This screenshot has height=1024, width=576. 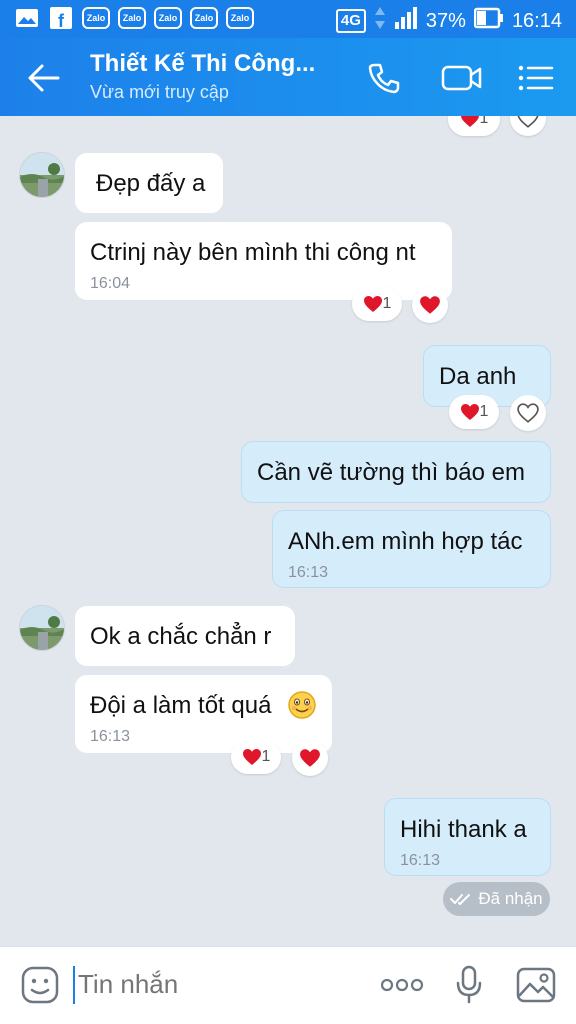 What do you see at coordinates (488, 21) in the screenshot?
I see `battery-icon` at bounding box center [488, 21].